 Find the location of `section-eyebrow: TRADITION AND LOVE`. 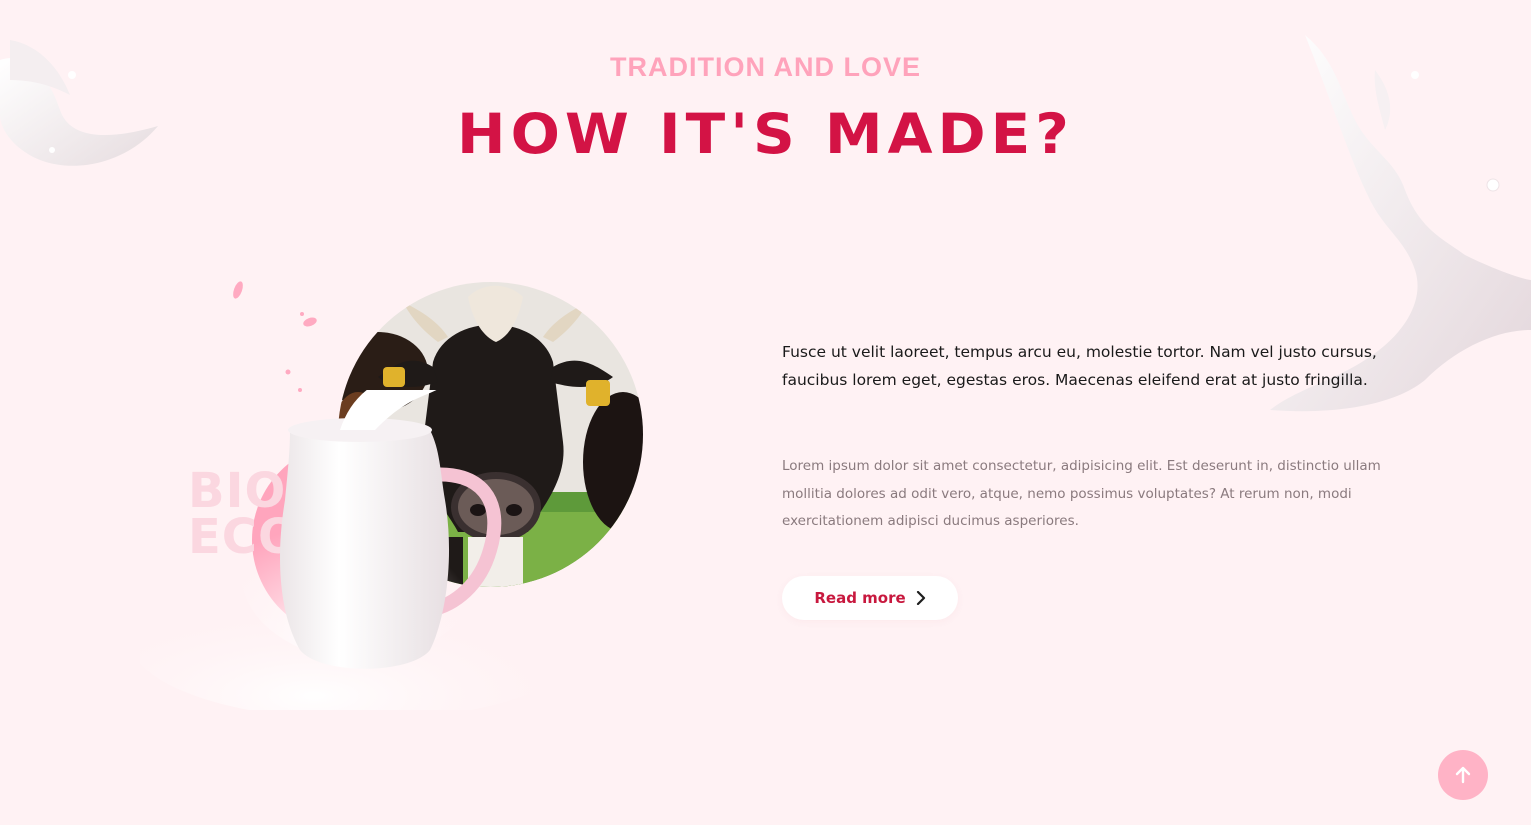

section-eyebrow: TRADITION AND LOVE is located at coordinates (765, 67).